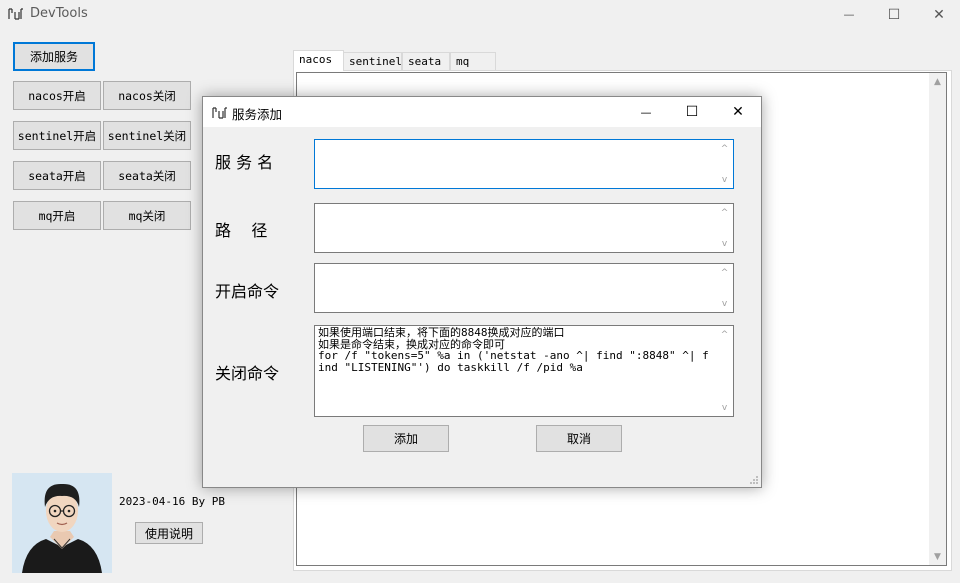 Image resolution: width=960 pixels, height=583 pixels. Describe the element at coordinates (937, 81) in the screenshot. I see `scroll-up-icon: ▲` at that location.